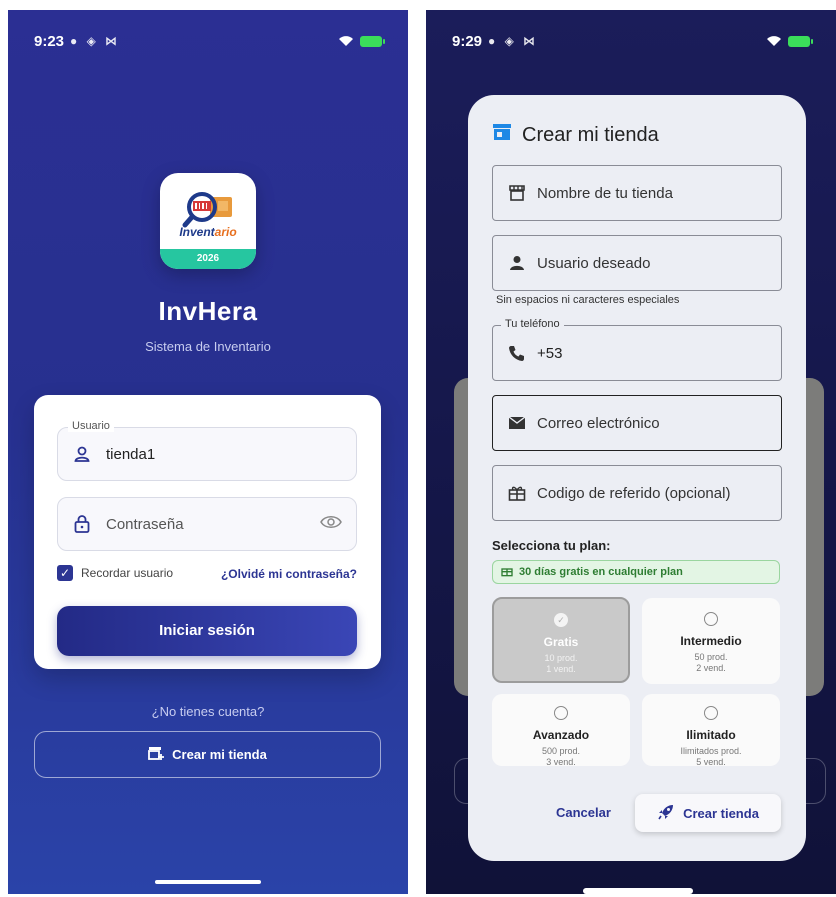 The image size is (836, 897). I want to click on plan-name: Intermedio, so click(711, 641).